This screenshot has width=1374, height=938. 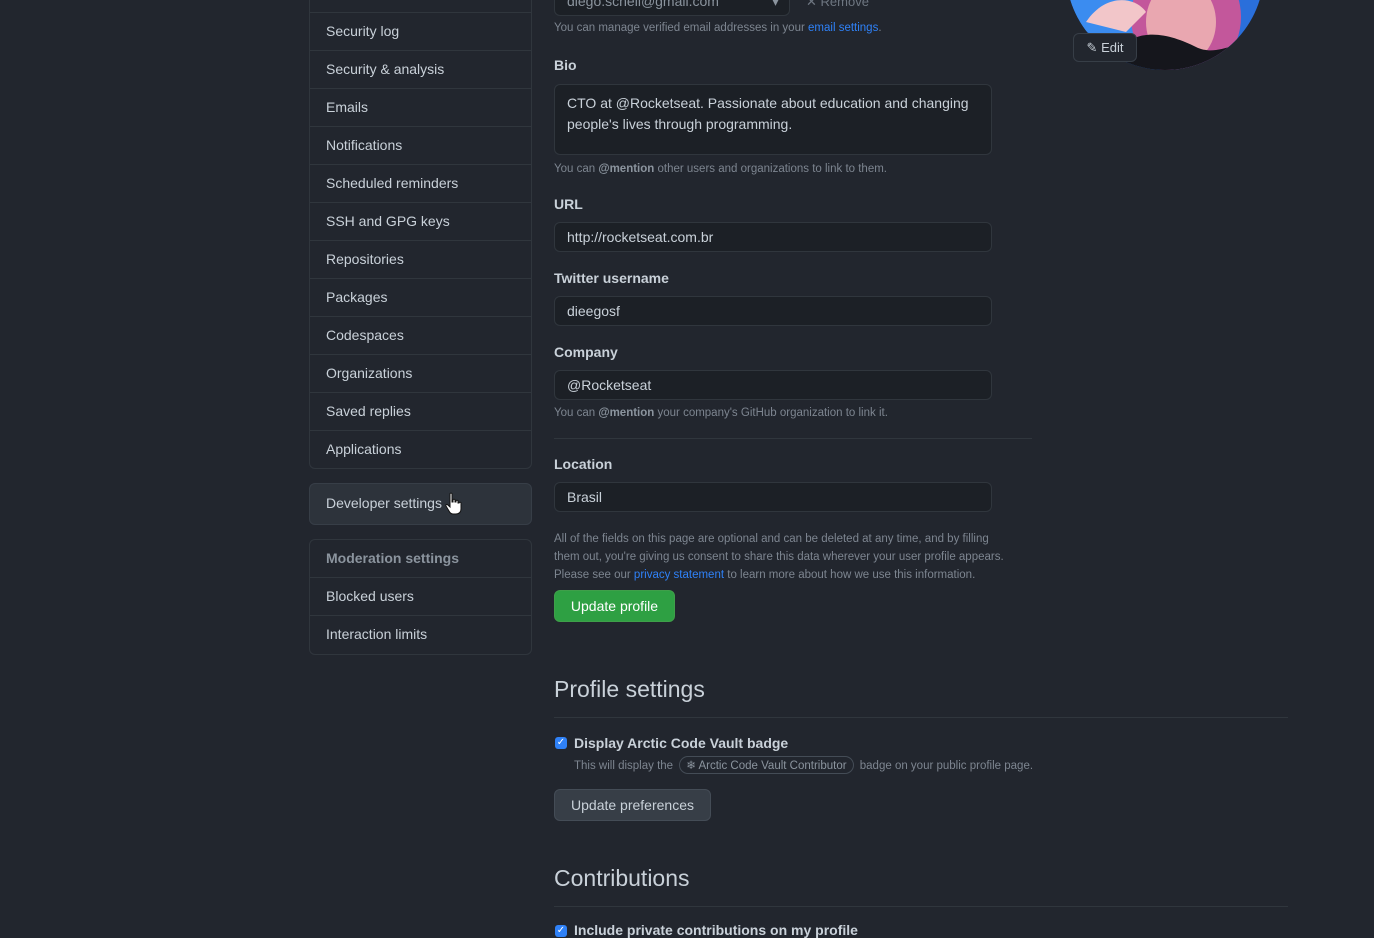 I want to click on bio-label: Bio, so click(x=565, y=65).